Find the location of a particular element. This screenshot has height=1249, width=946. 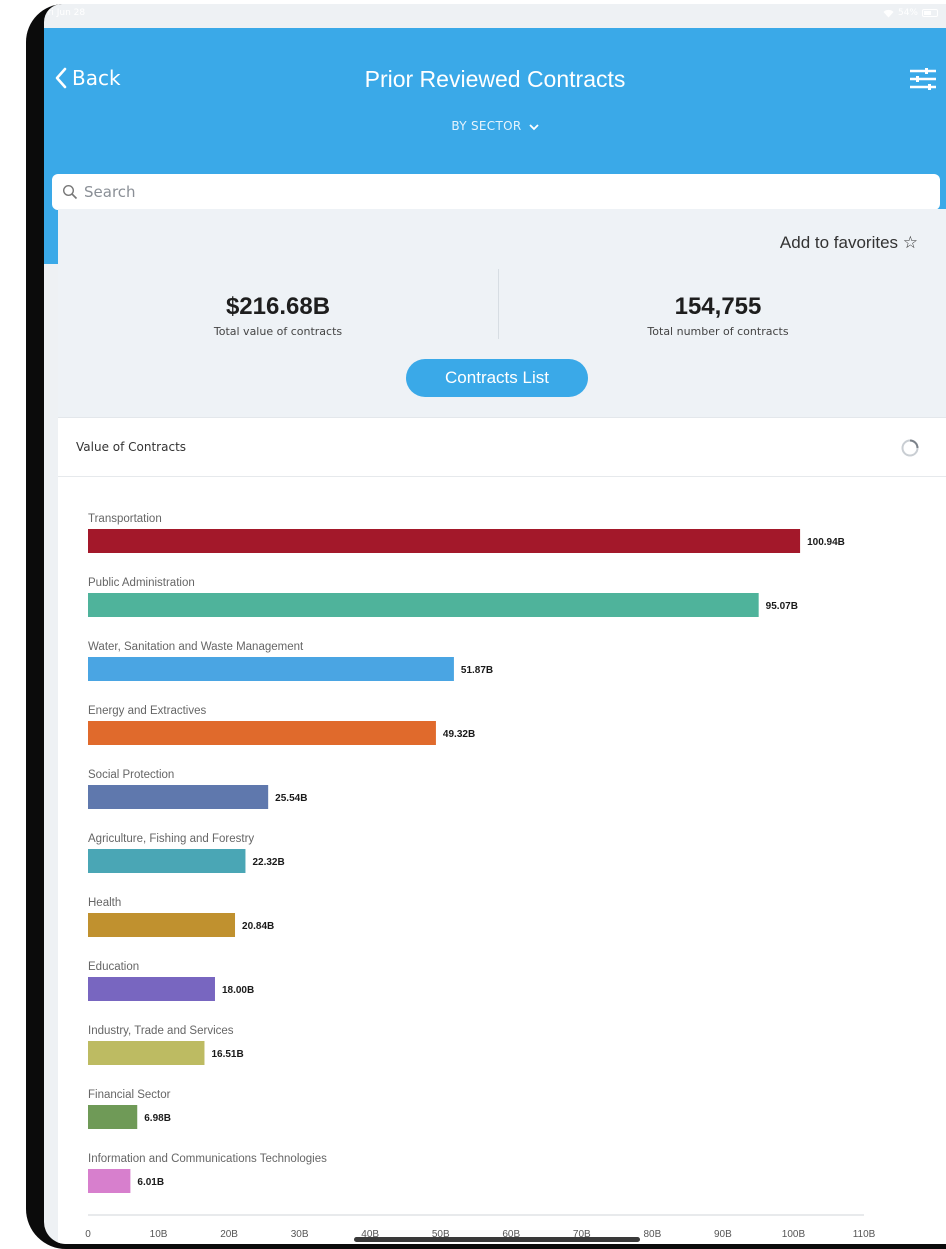

battery-icon is located at coordinates (930, 13).